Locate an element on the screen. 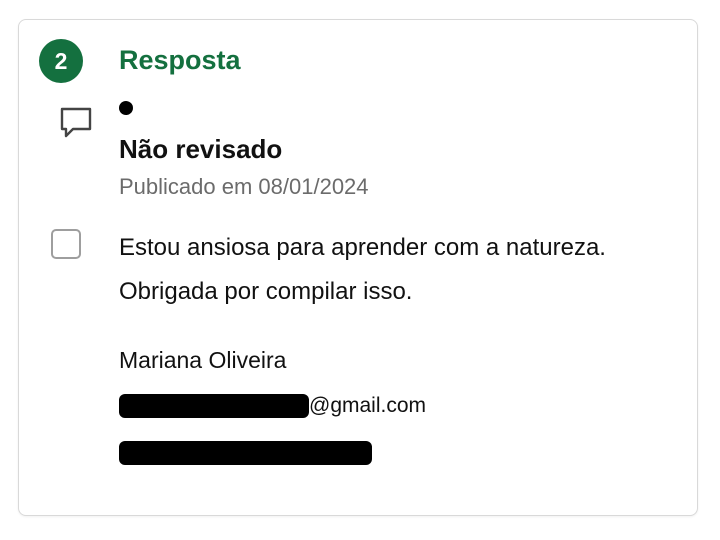 Image resolution: width=720 pixels, height=540 pixels. status-dot is located at coordinates (126, 108).